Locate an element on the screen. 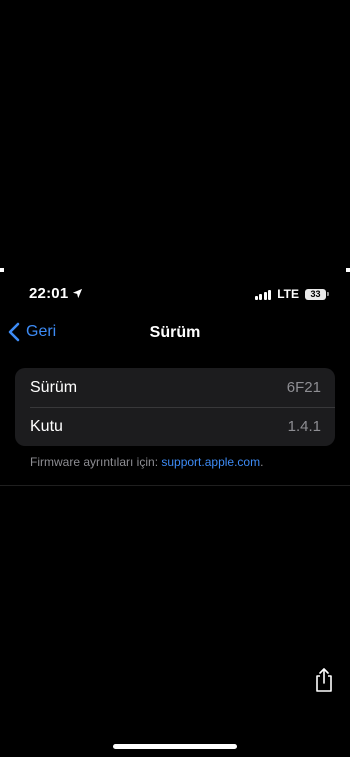 The height and width of the screenshot is (757, 350). share-icon is located at coordinates (324, 680).